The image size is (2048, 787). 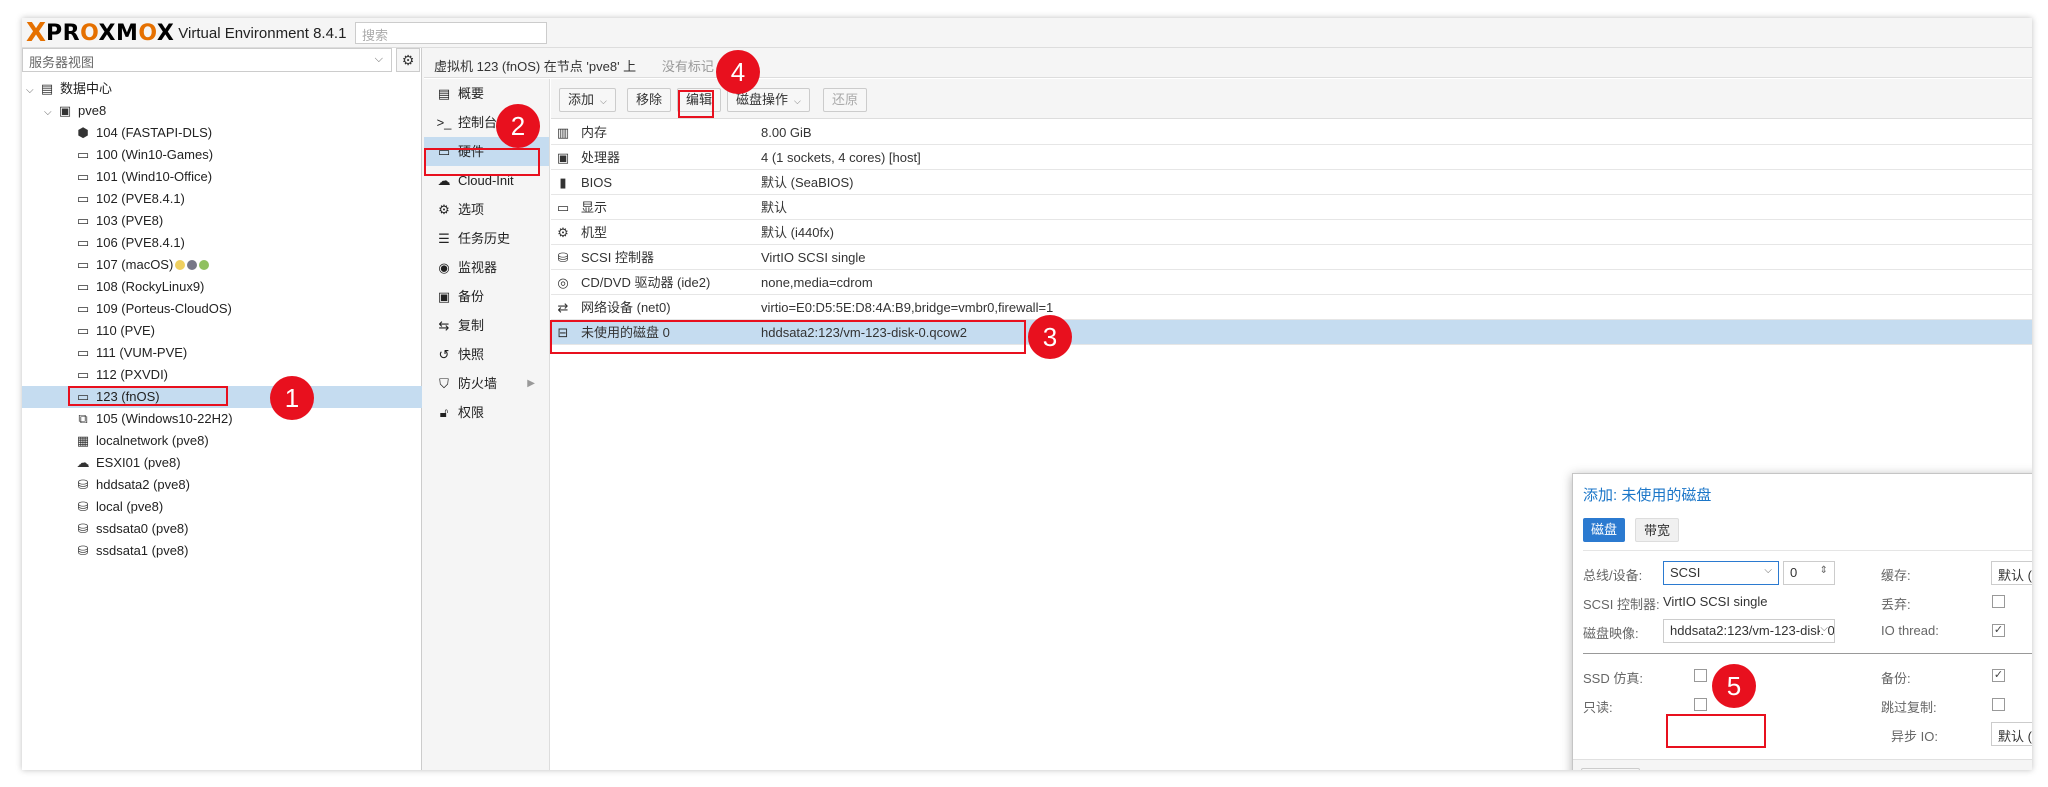 I want to click on subnav-item: 🔓︎ 权限, so click(x=486, y=412).